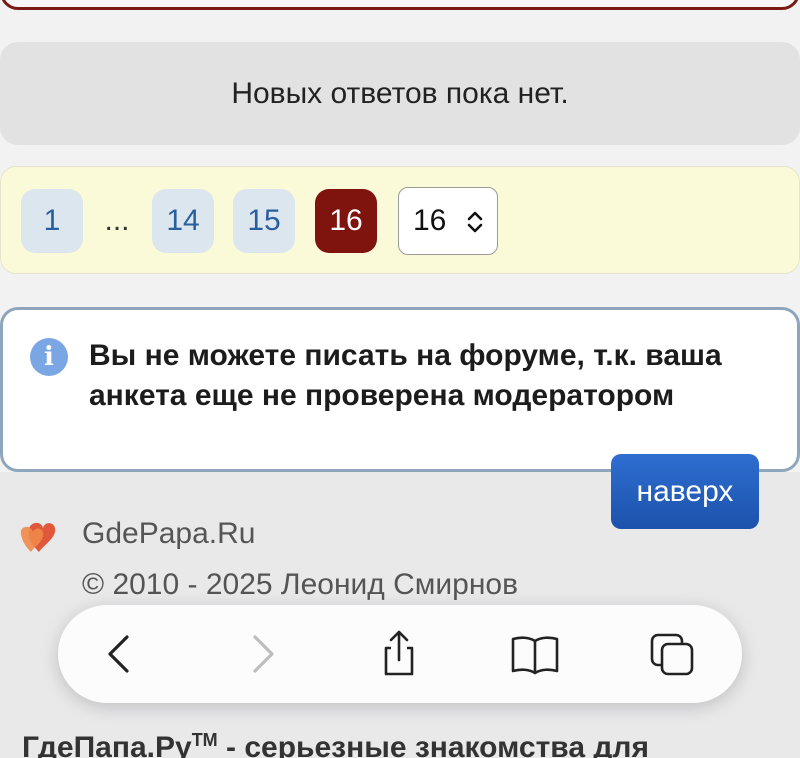 The image size is (800, 758). I want to click on info-icon: i, so click(49, 357).